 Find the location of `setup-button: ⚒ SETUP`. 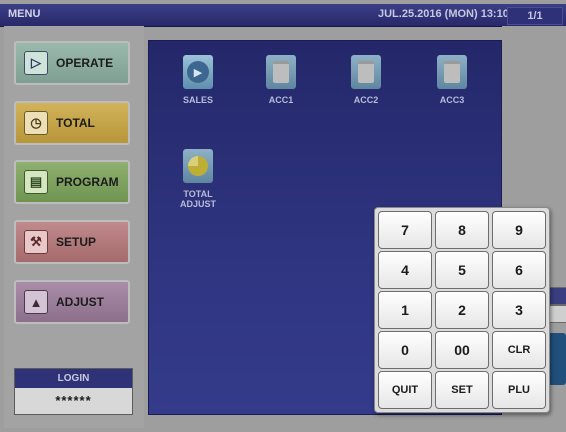

setup-button: ⚒ SETUP is located at coordinates (72, 242).